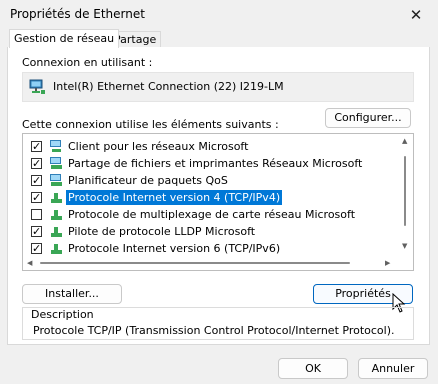 The image size is (438, 384). What do you see at coordinates (36, 180) in the screenshot?
I see `checkbox-qos: ✓` at bounding box center [36, 180].